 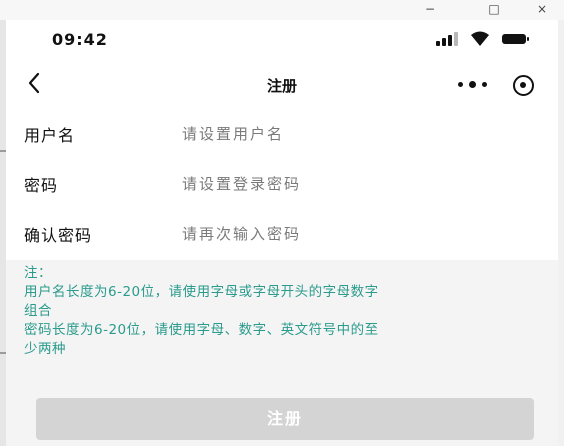 What do you see at coordinates (58, 235) in the screenshot?
I see `confirm-password-label: 确认密码` at bounding box center [58, 235].